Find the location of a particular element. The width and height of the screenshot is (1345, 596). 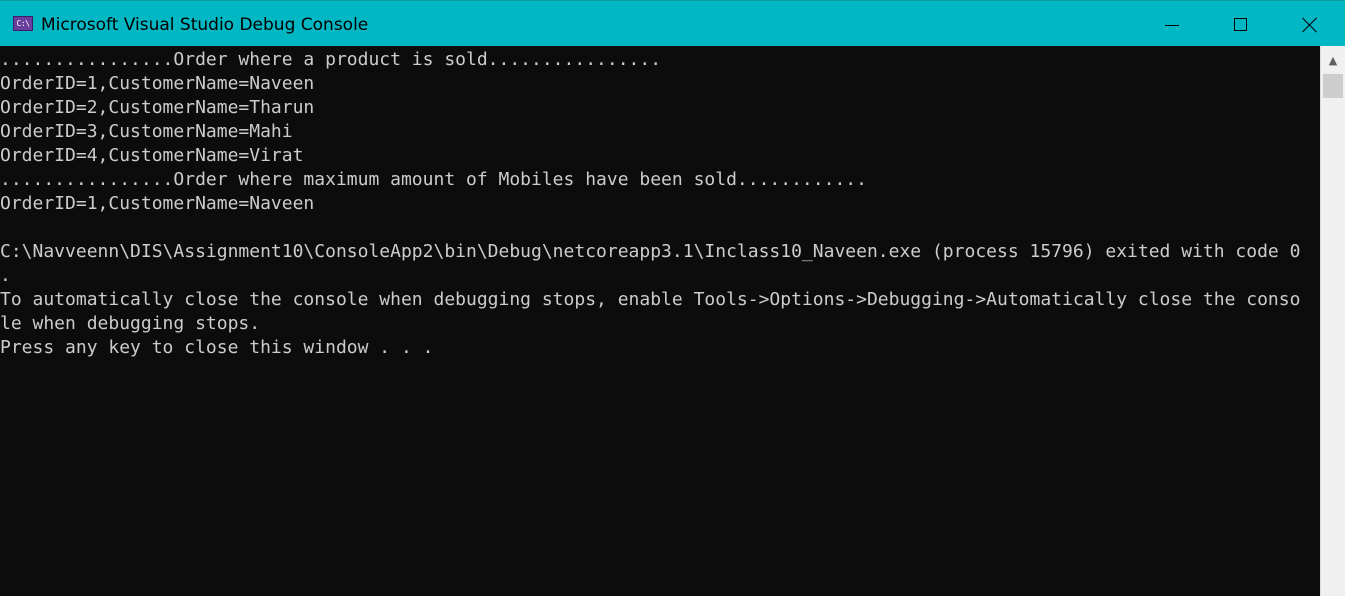

vertical-scrollbar: ▲ is located at coordinates (1332, 321).